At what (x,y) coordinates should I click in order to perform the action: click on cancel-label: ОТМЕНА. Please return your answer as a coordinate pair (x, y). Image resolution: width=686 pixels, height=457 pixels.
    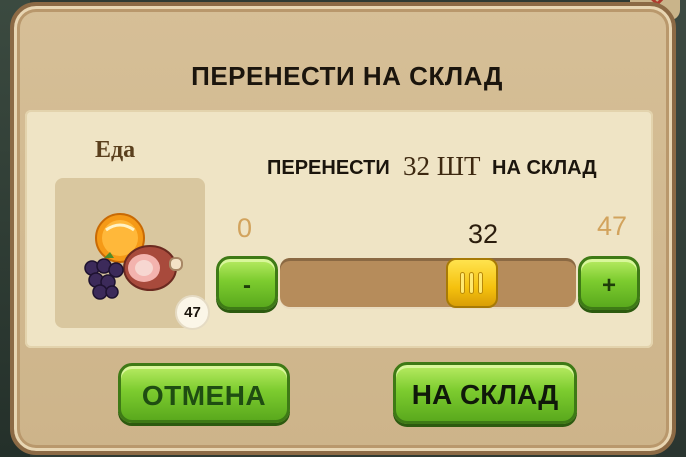
    Looking at the image, I should click on (204, 395).